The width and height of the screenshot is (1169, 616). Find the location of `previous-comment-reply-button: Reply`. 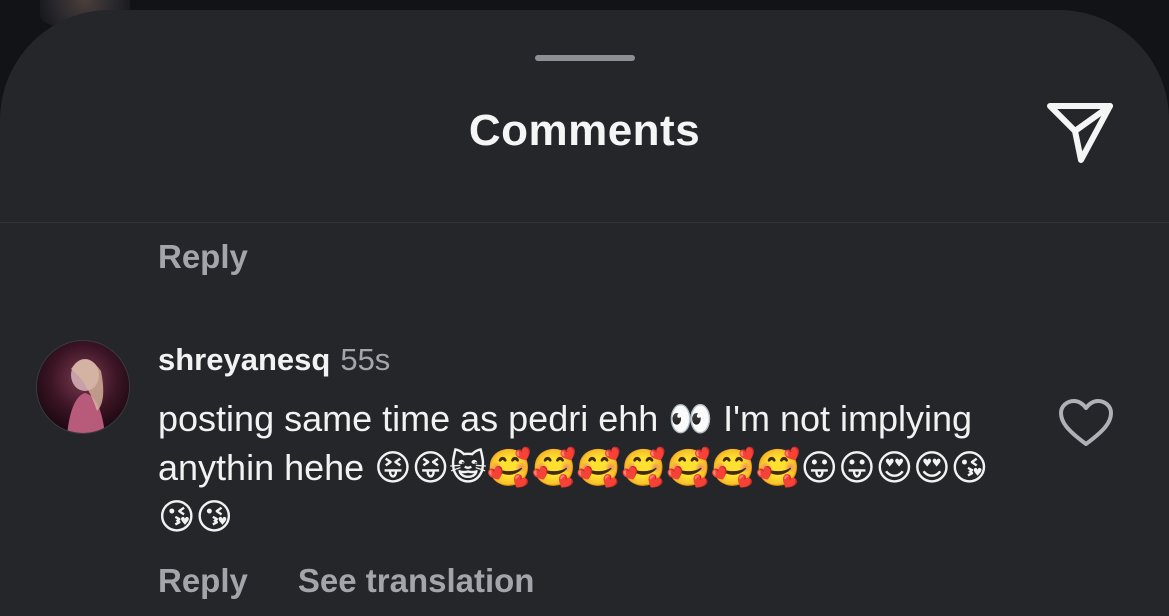

previous-comment-reply-button: Reply is located at coordinates (203, 257).